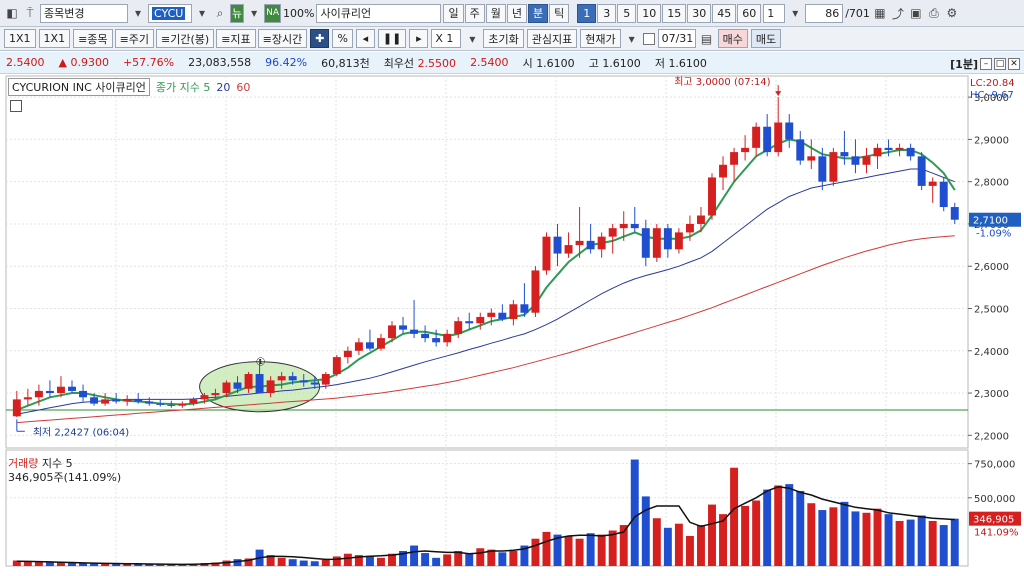 This screenshot has height=576, width=1024. I want to click on interval-tab-3: 3, so click(607, 13).